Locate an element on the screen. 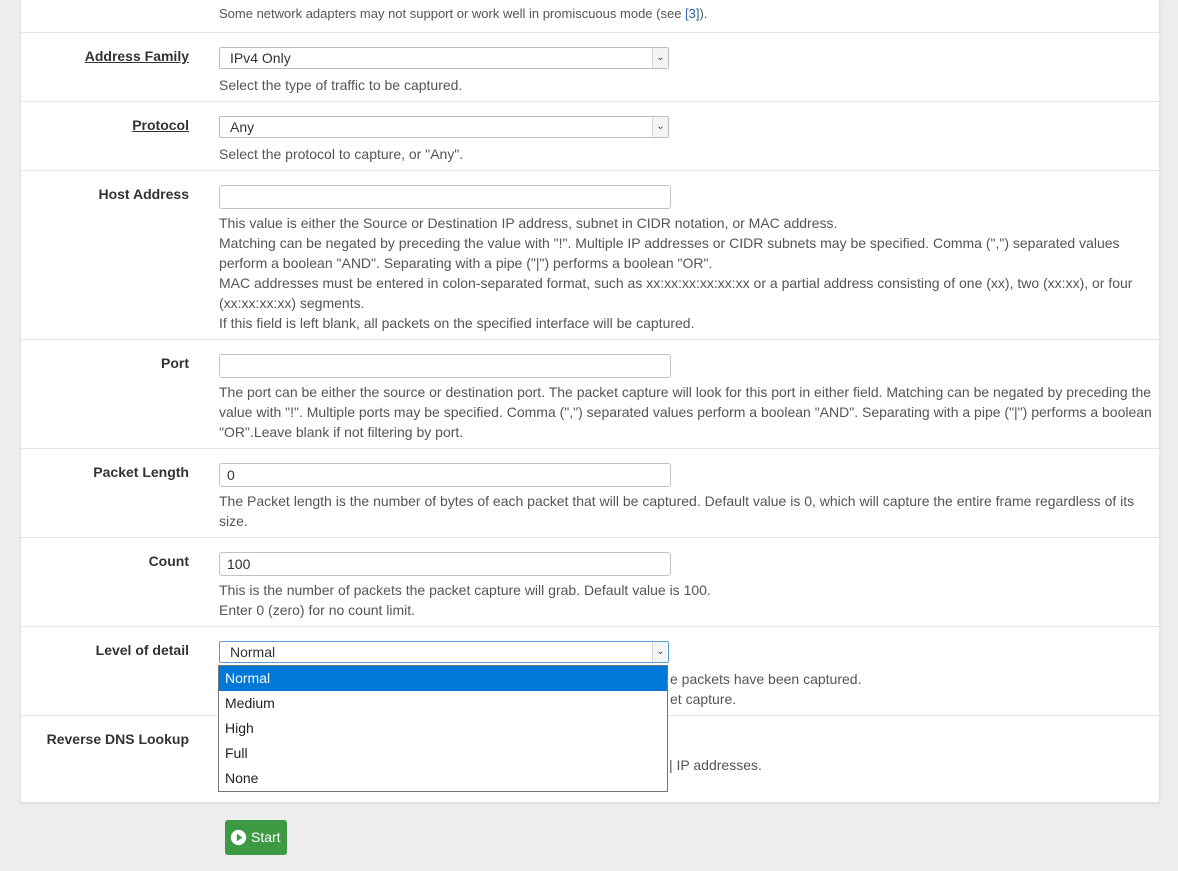 Image resolution: width=1178 pixels, height=871 pixels. start-button: Start is located at coordinates (256, 837).